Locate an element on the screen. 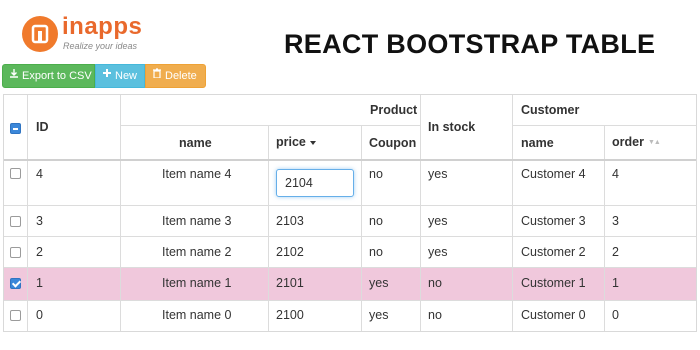 This screenshot has height=350, width=700. cell-order: 1 is located at coordinates (615, 283).